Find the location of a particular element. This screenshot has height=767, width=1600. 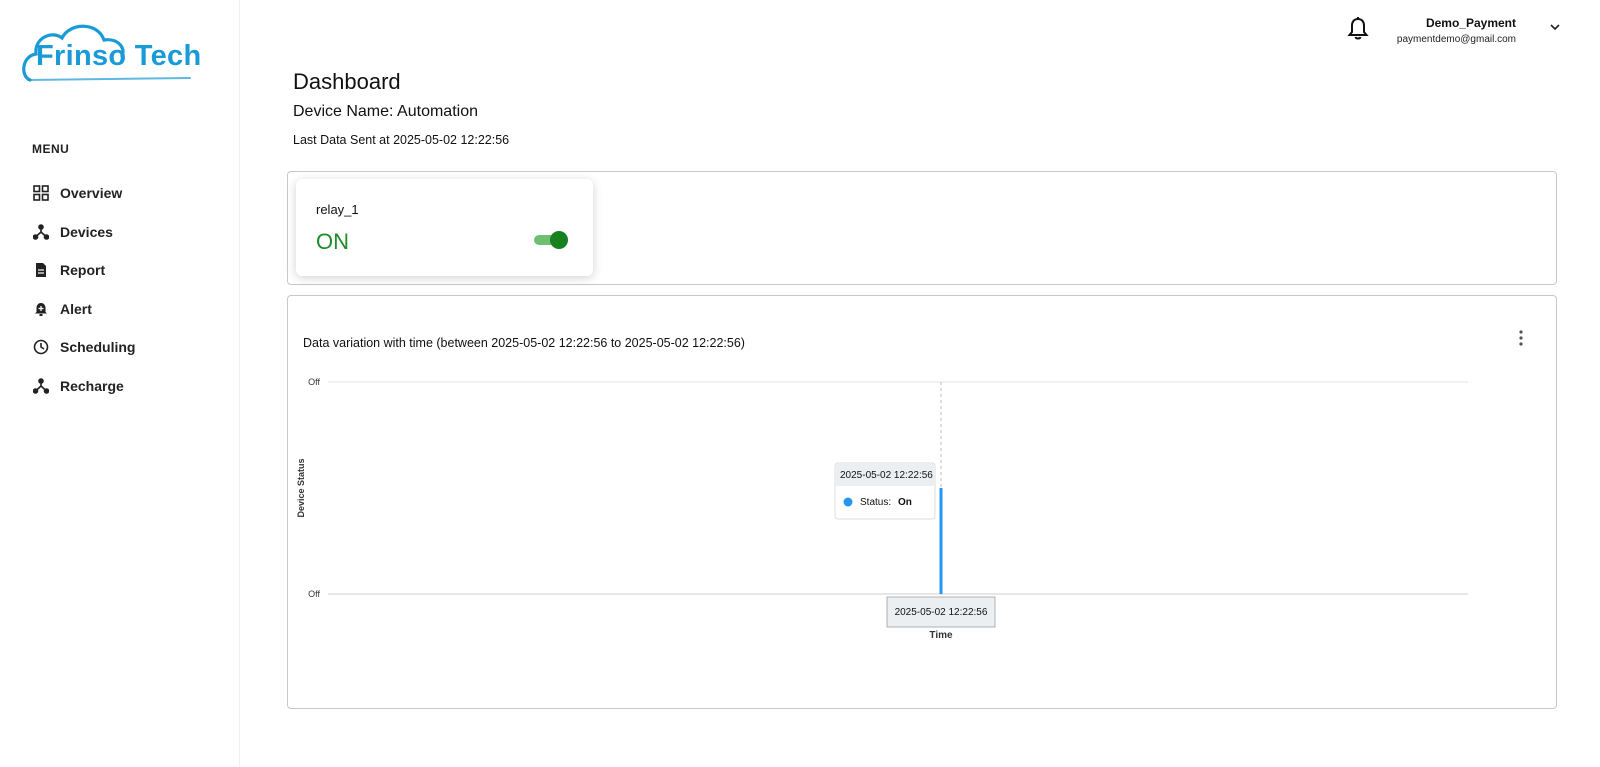

sidebar-item-label: Alert is located at coordinates (76, 308).